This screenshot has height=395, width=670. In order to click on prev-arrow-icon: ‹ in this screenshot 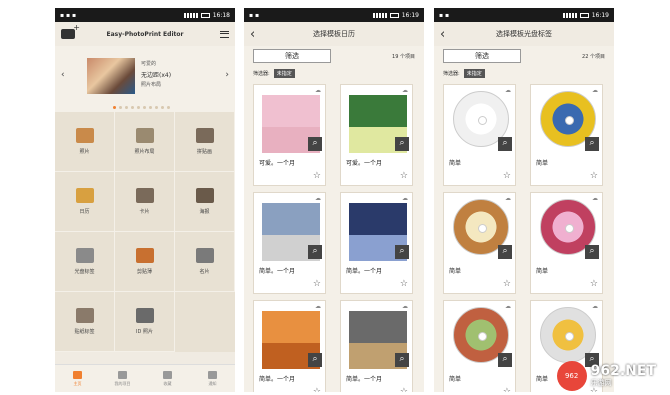, I will do `click(63, 75)`.